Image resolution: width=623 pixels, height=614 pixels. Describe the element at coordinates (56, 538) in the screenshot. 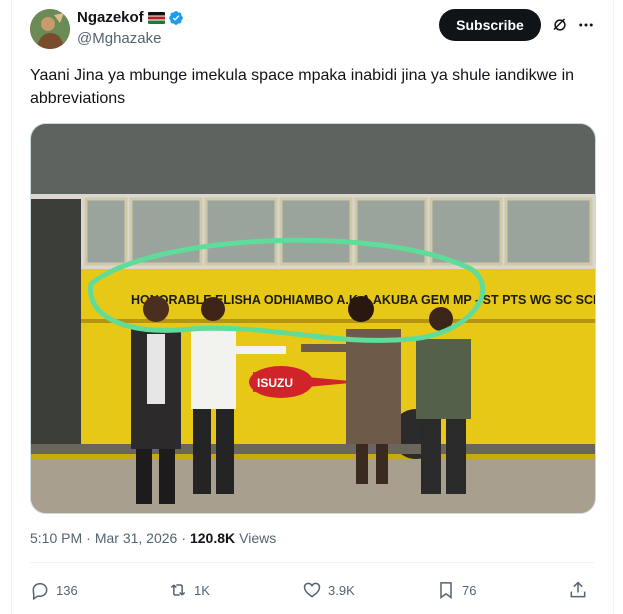

I see `tweet-time: 5:10 PM` at that location.